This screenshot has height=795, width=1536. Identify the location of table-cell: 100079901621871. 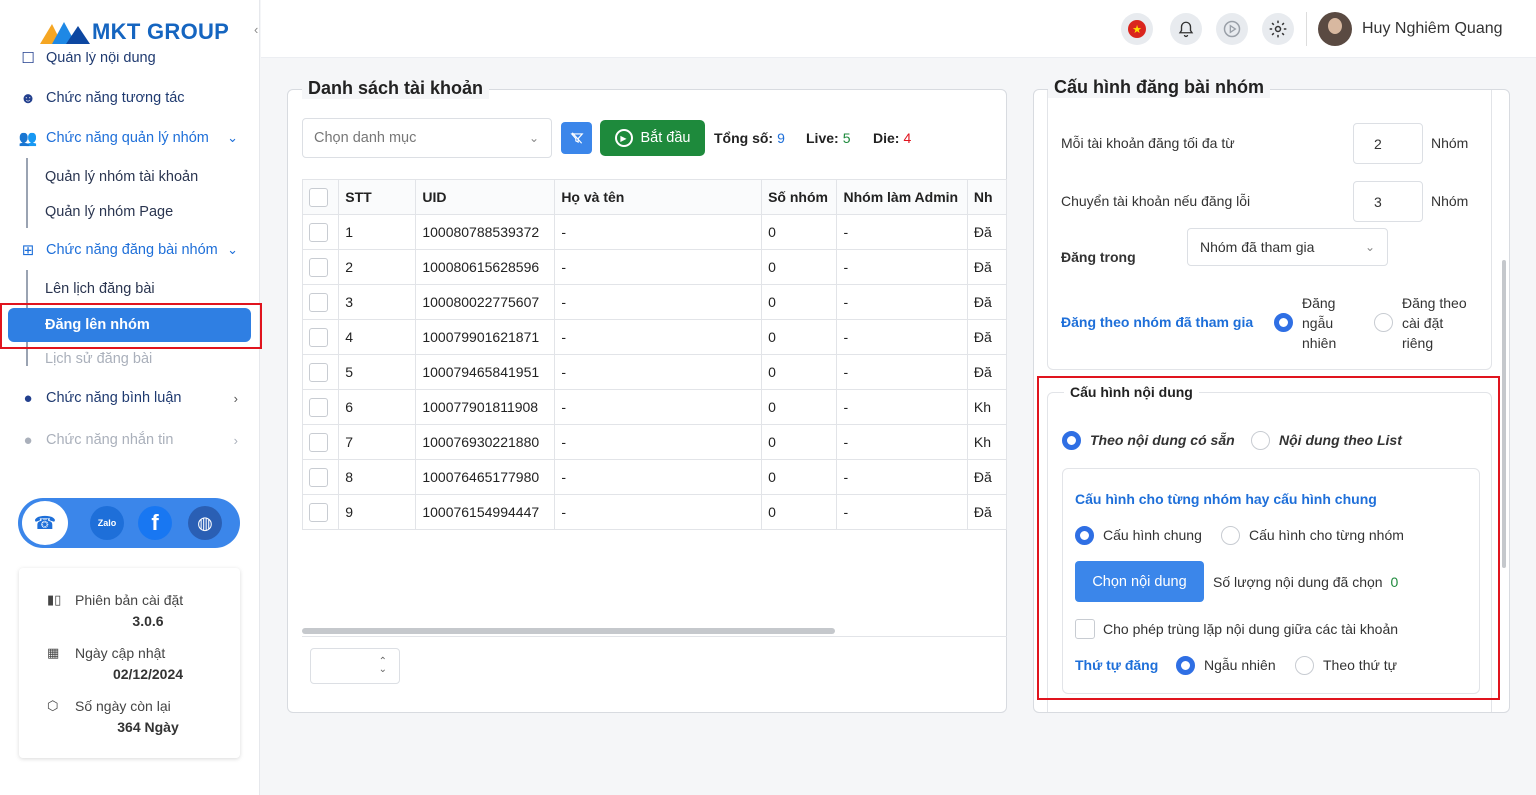
(485, 337).